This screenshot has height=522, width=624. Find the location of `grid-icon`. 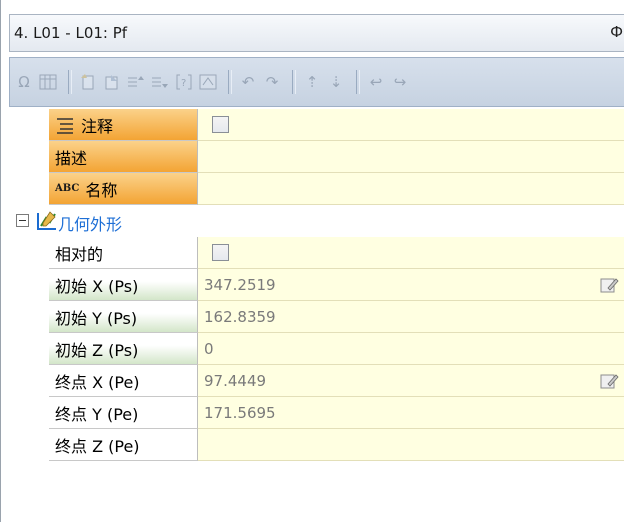

grid-icon is located at coordinates (48, 82).